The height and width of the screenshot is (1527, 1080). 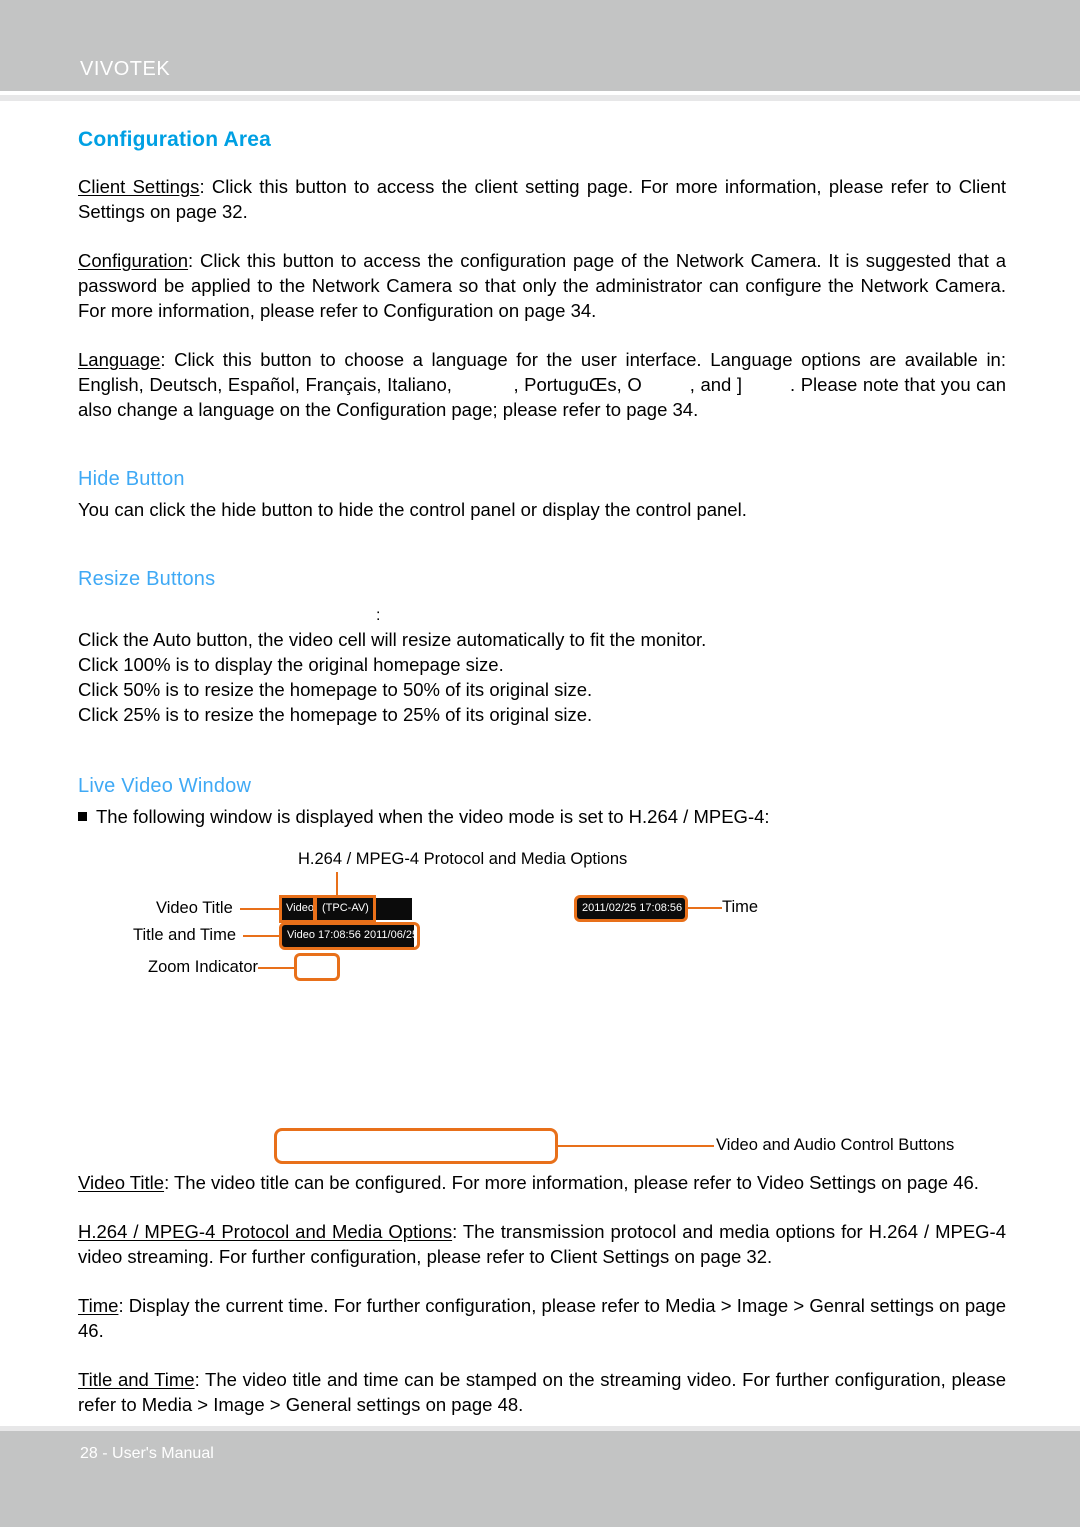 What do you see at coordinates (165, 786) in the screenshot?
I see `heading-live-video-window: Live Video Window` at bounding box center [165, 786].